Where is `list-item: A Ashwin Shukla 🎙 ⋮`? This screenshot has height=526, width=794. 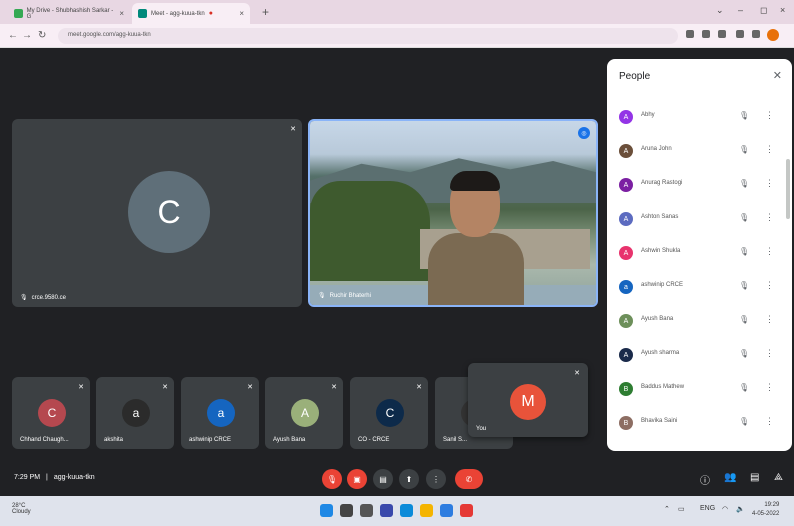 list-item: A Ashwin Shukla 🎙 ⋮ is located at coordinates (699, 254).